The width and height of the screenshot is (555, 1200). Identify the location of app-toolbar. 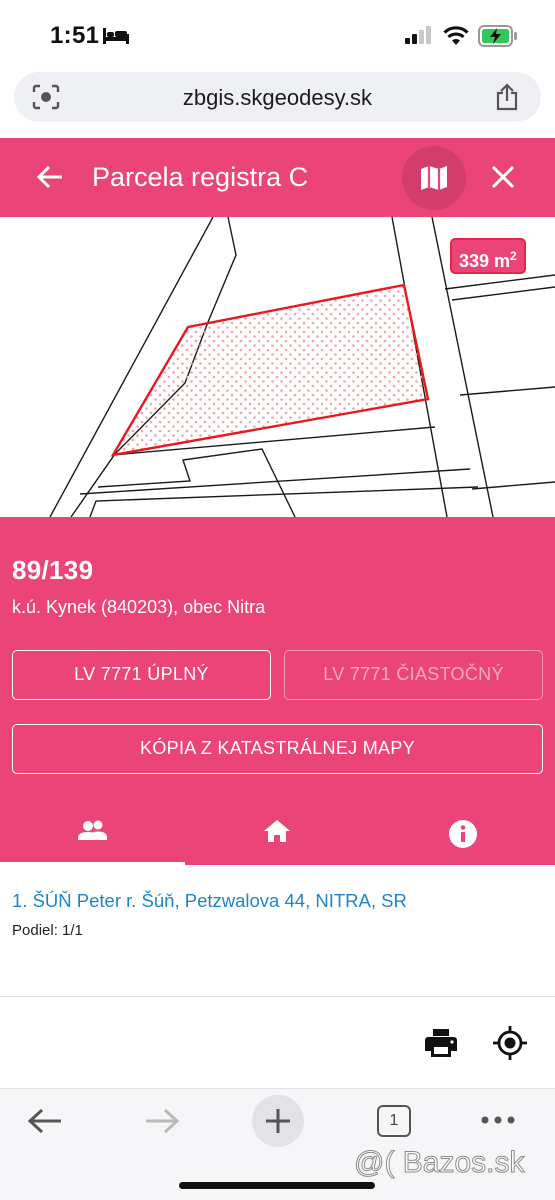
(277, 1042).